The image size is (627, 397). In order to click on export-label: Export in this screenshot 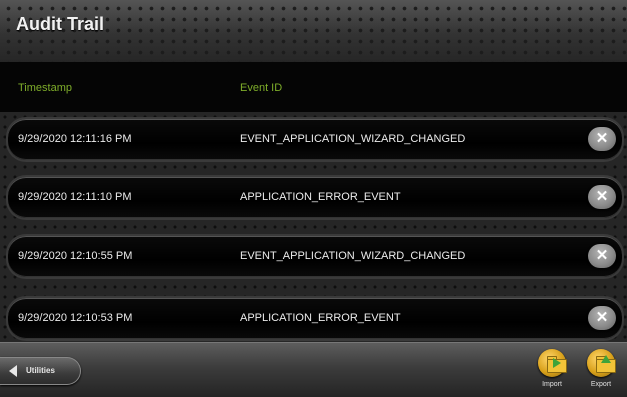, I will do `click(601, 384)`.